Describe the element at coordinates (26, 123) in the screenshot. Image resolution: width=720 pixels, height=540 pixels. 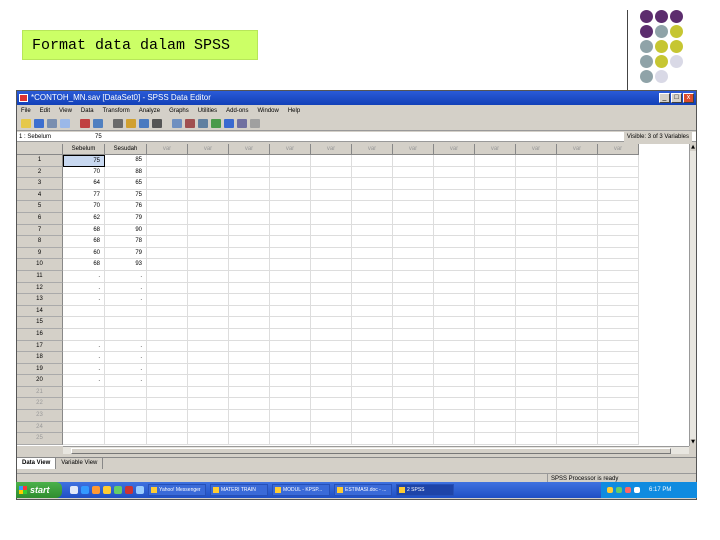
I see `open-icon` at that location.